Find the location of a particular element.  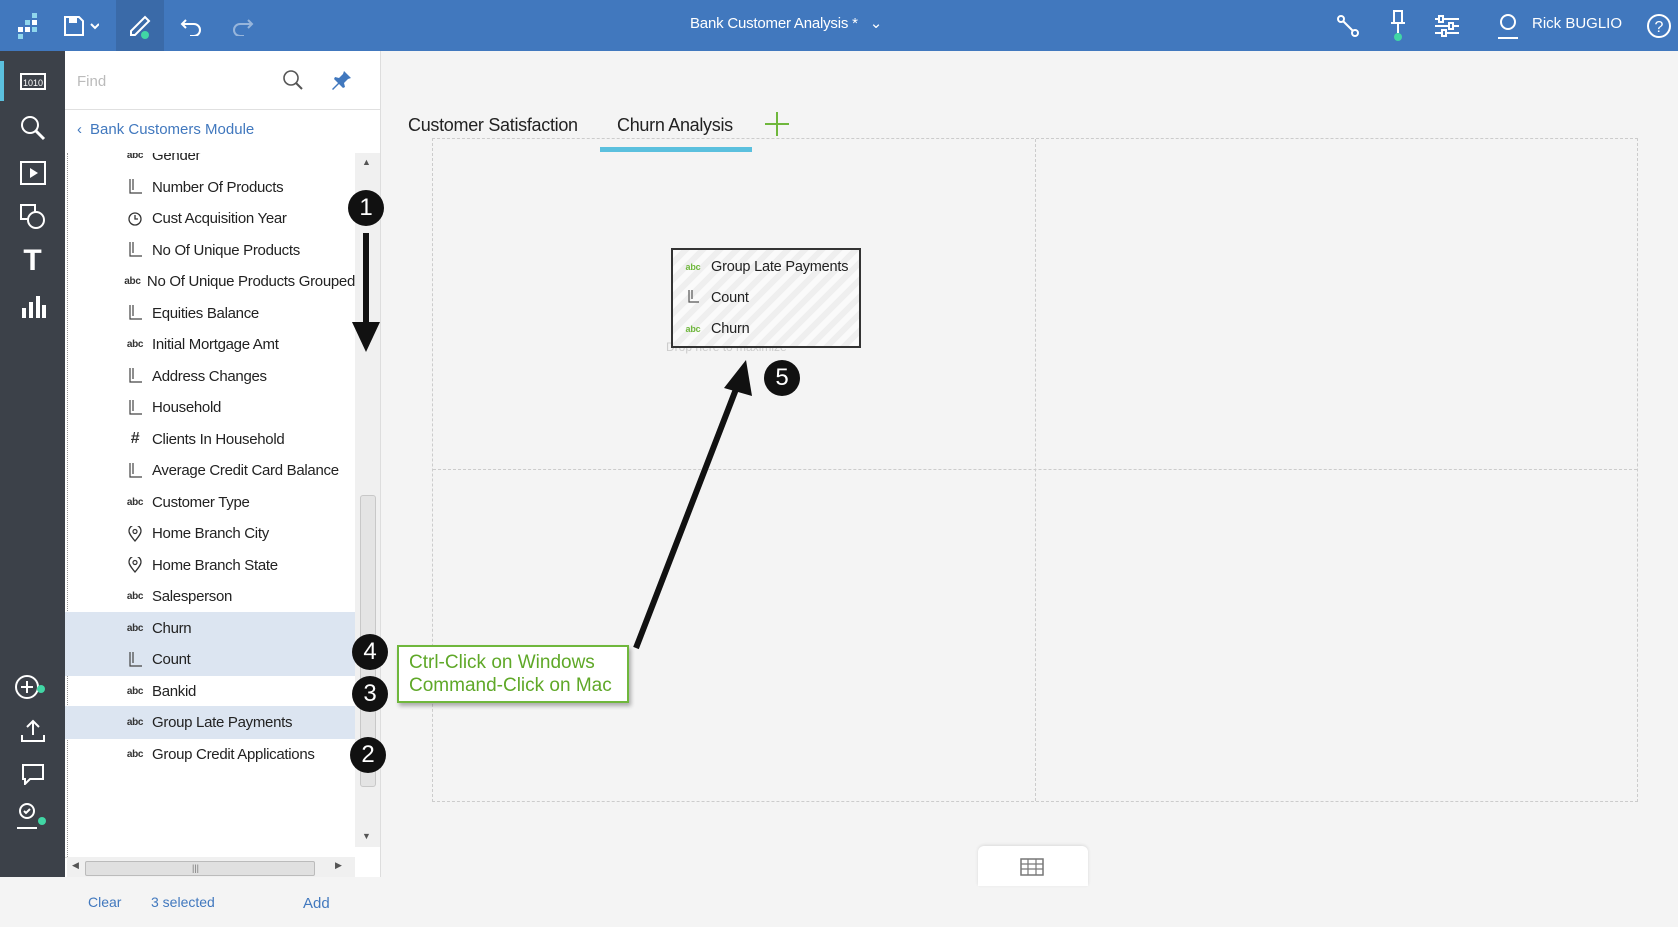

clear-button: Clear is located at coordinates (104, 902).